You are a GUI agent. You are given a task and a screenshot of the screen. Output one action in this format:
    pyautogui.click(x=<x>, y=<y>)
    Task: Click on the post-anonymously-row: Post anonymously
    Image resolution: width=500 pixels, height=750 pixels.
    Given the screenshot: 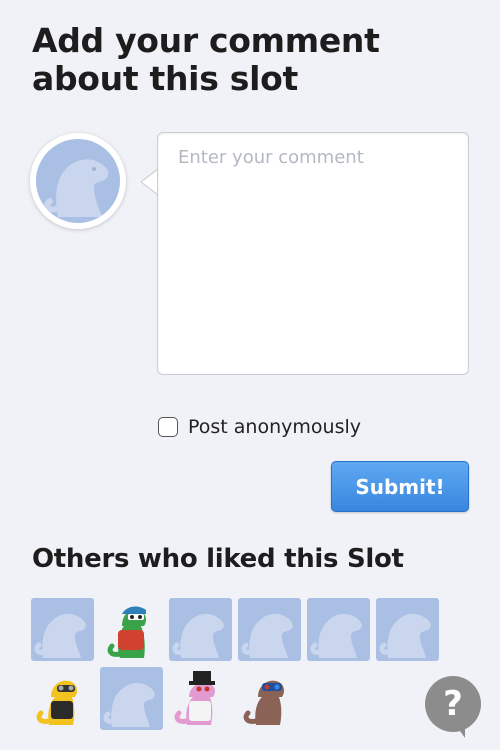 What is the action you would take?
    pyautogui.click(x=259, y=427)
    